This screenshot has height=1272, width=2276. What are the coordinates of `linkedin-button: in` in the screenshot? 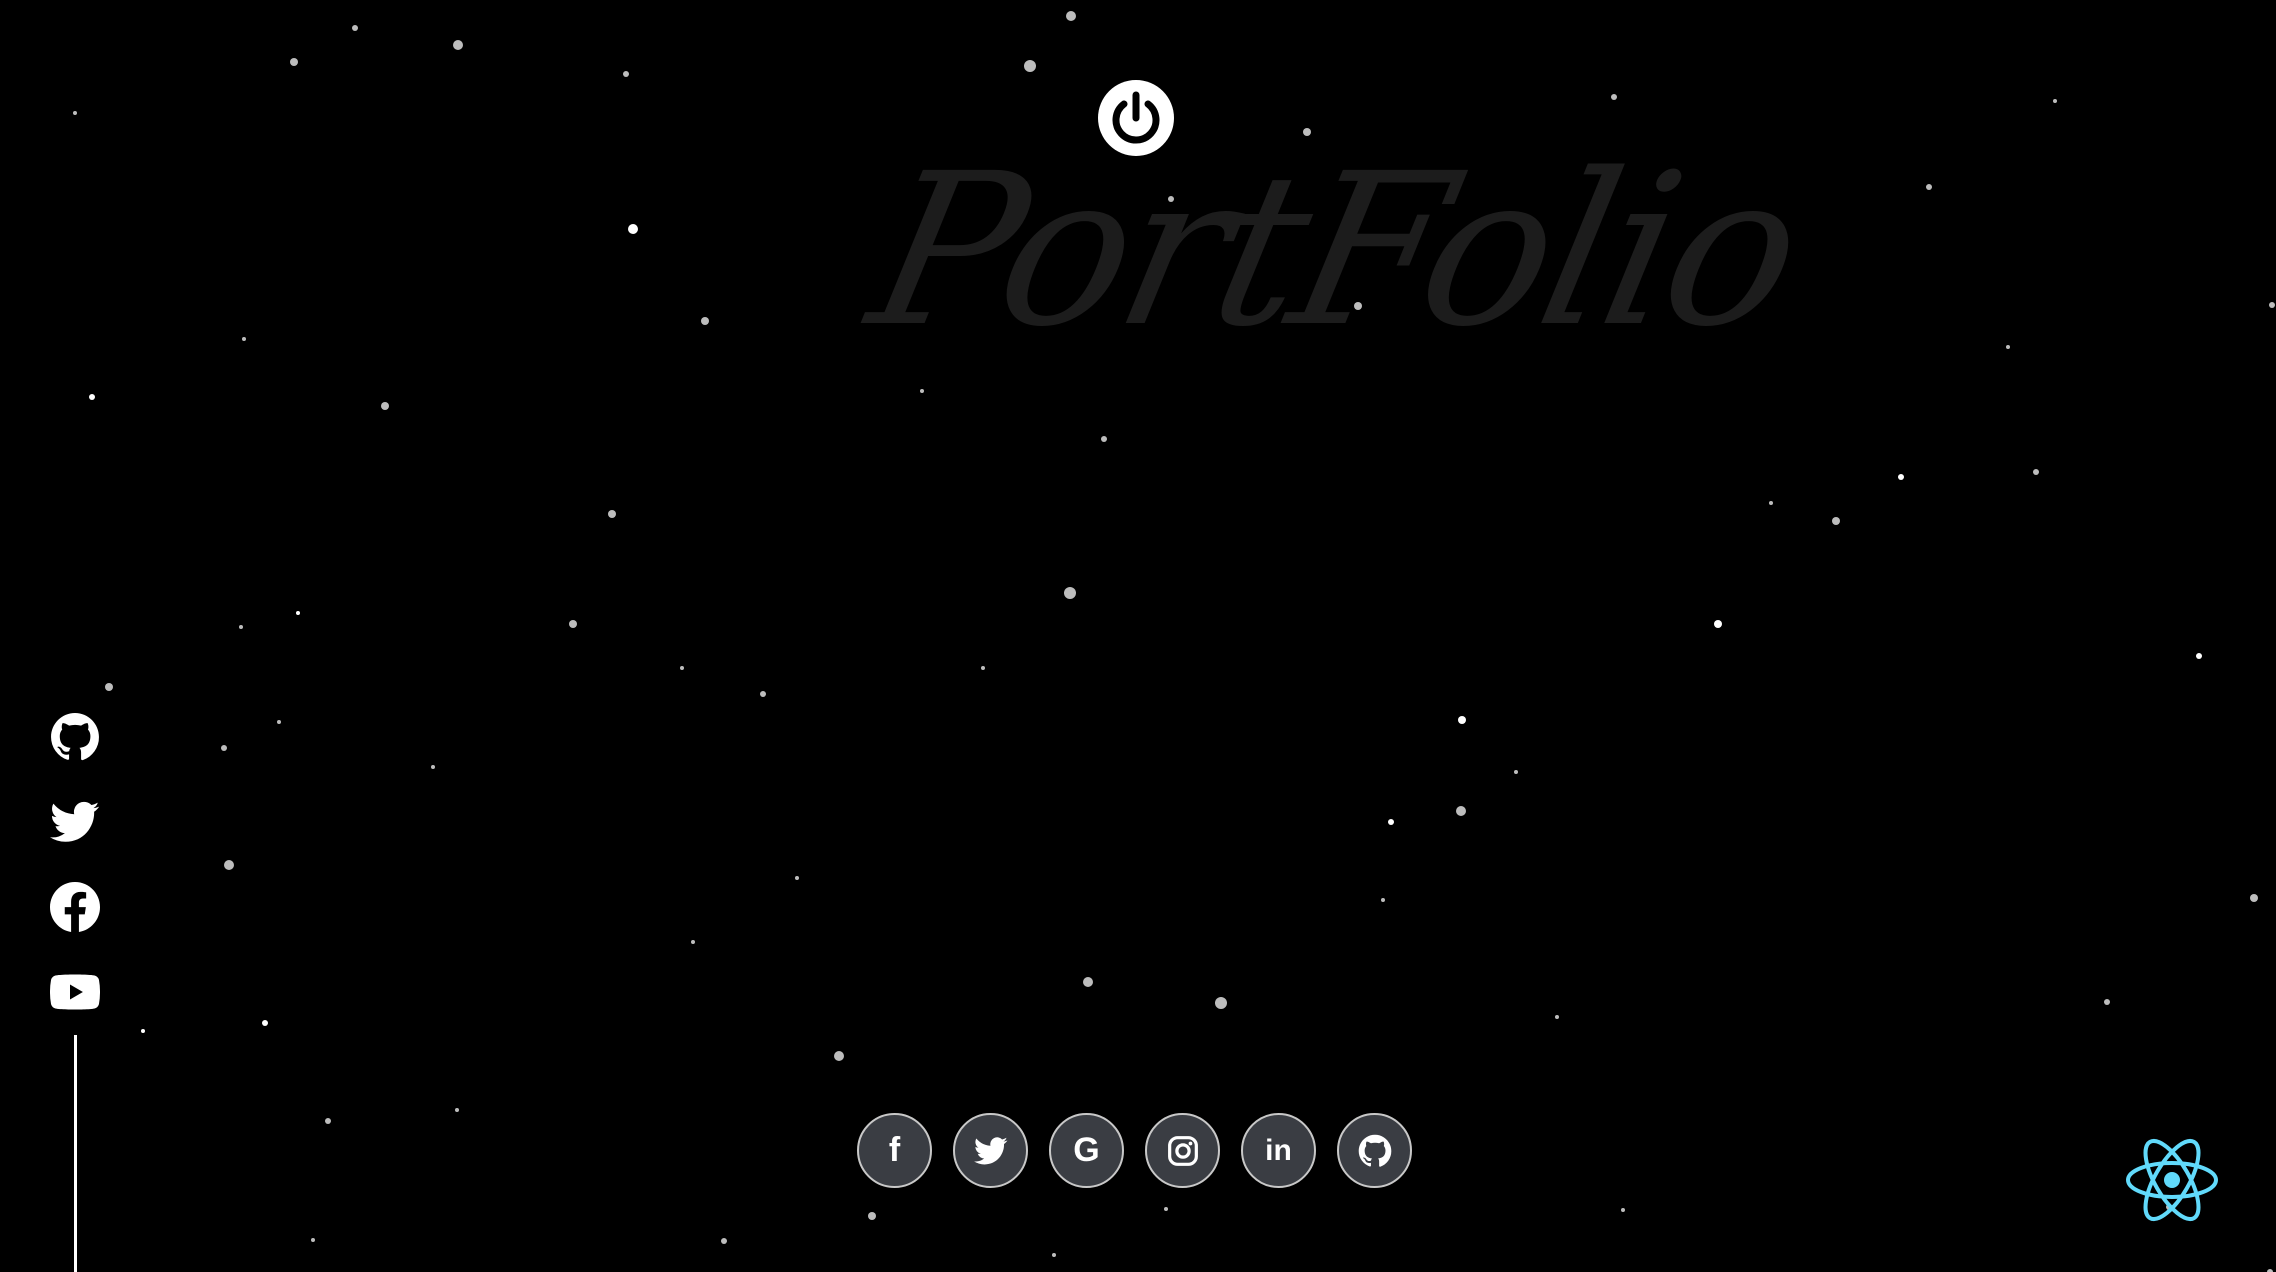 It's located at (1278, 1150).